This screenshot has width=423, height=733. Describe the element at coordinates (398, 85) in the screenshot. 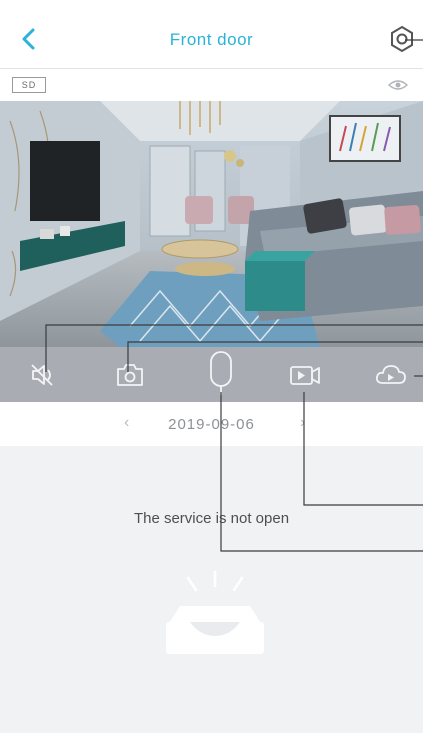

I see `eye-icon` at that location.